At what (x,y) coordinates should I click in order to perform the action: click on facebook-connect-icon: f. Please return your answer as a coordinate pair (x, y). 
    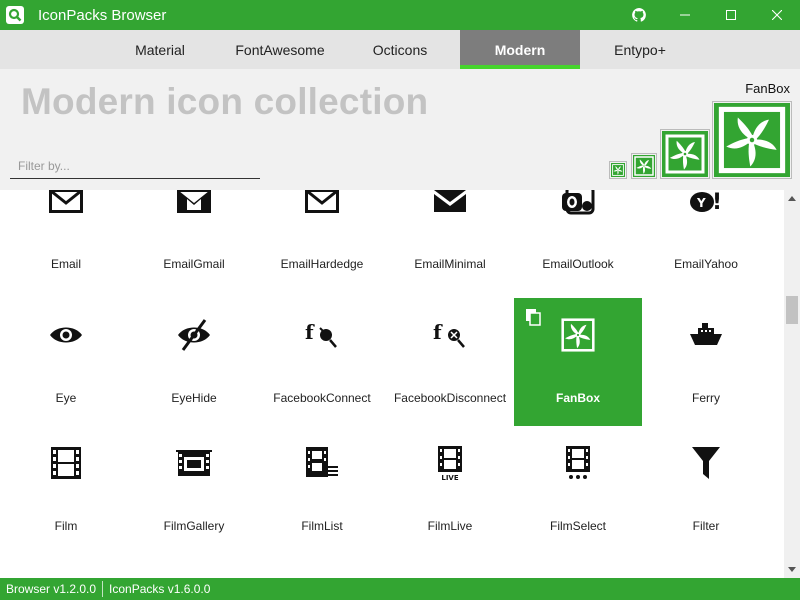
    Looking at the image, I should click on (322, 335).